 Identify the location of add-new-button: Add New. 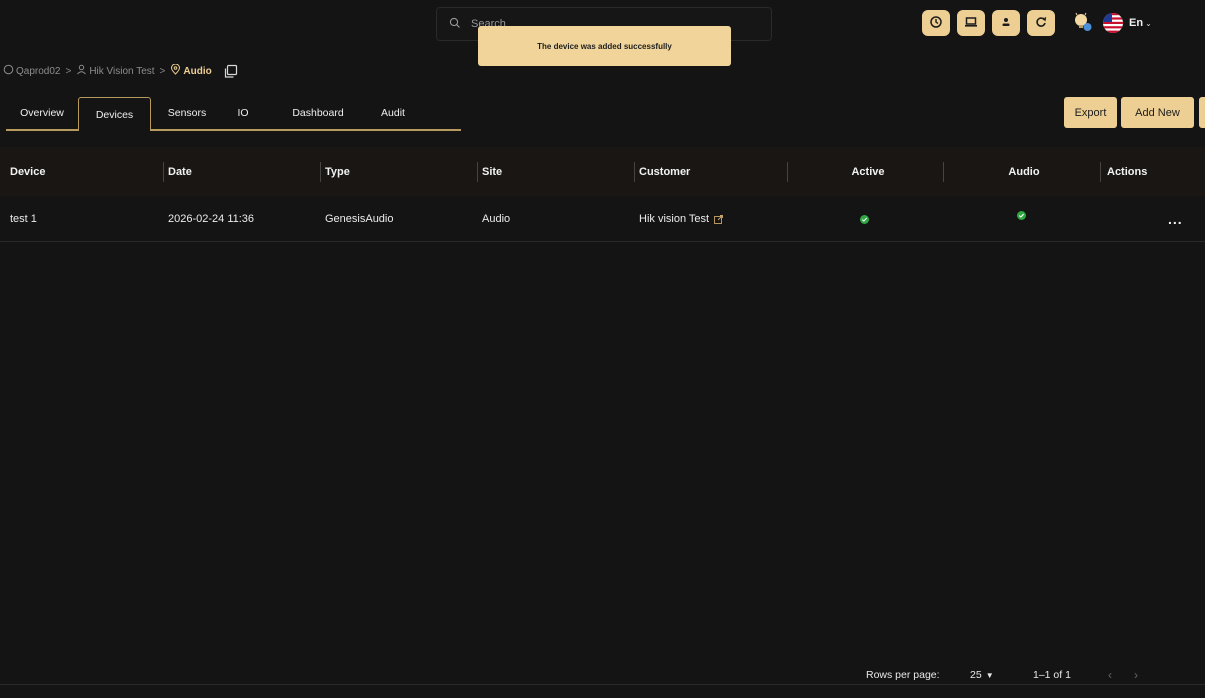
(1157, 112).